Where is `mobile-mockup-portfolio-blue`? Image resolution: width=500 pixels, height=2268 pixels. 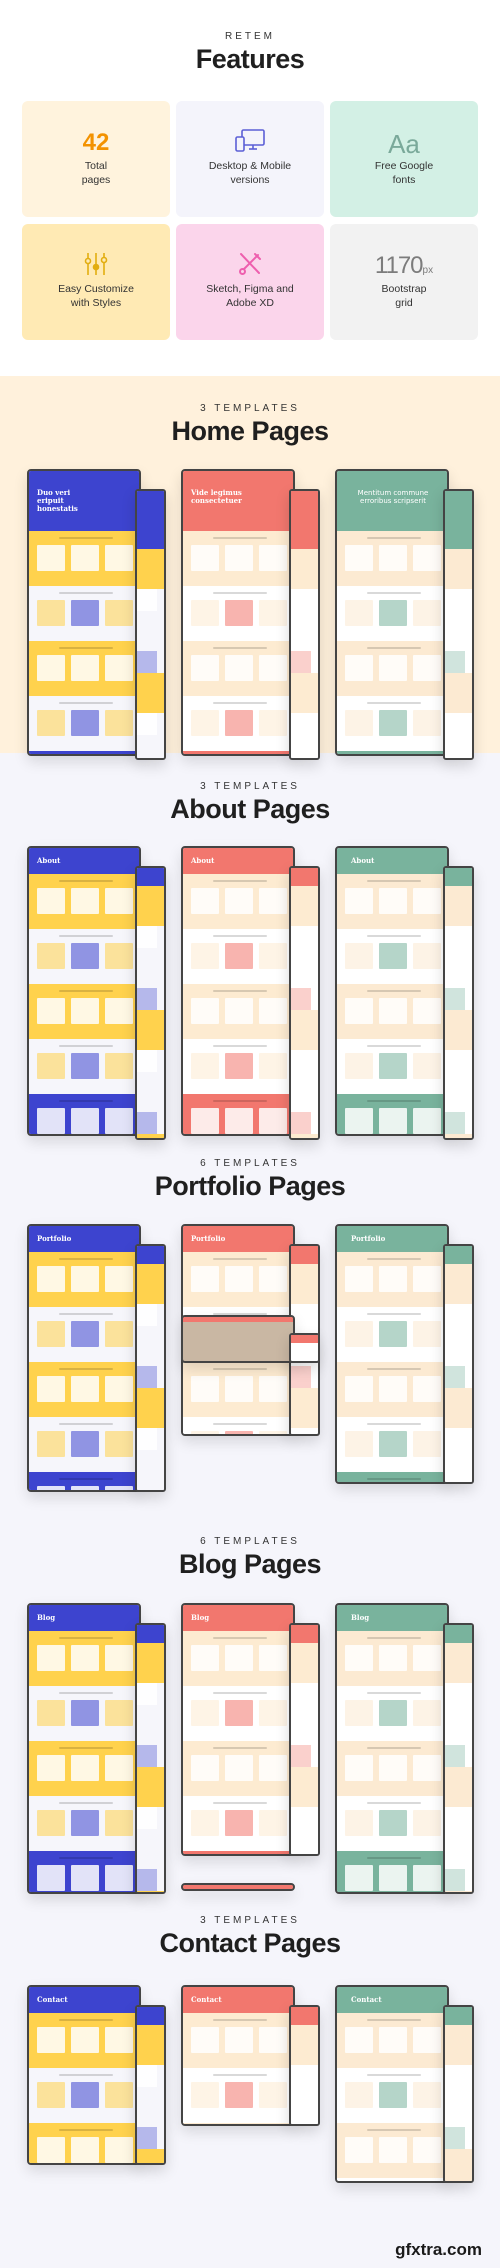
mobile-mockup-portfolio-blue is located at coordinates (150, 1368).